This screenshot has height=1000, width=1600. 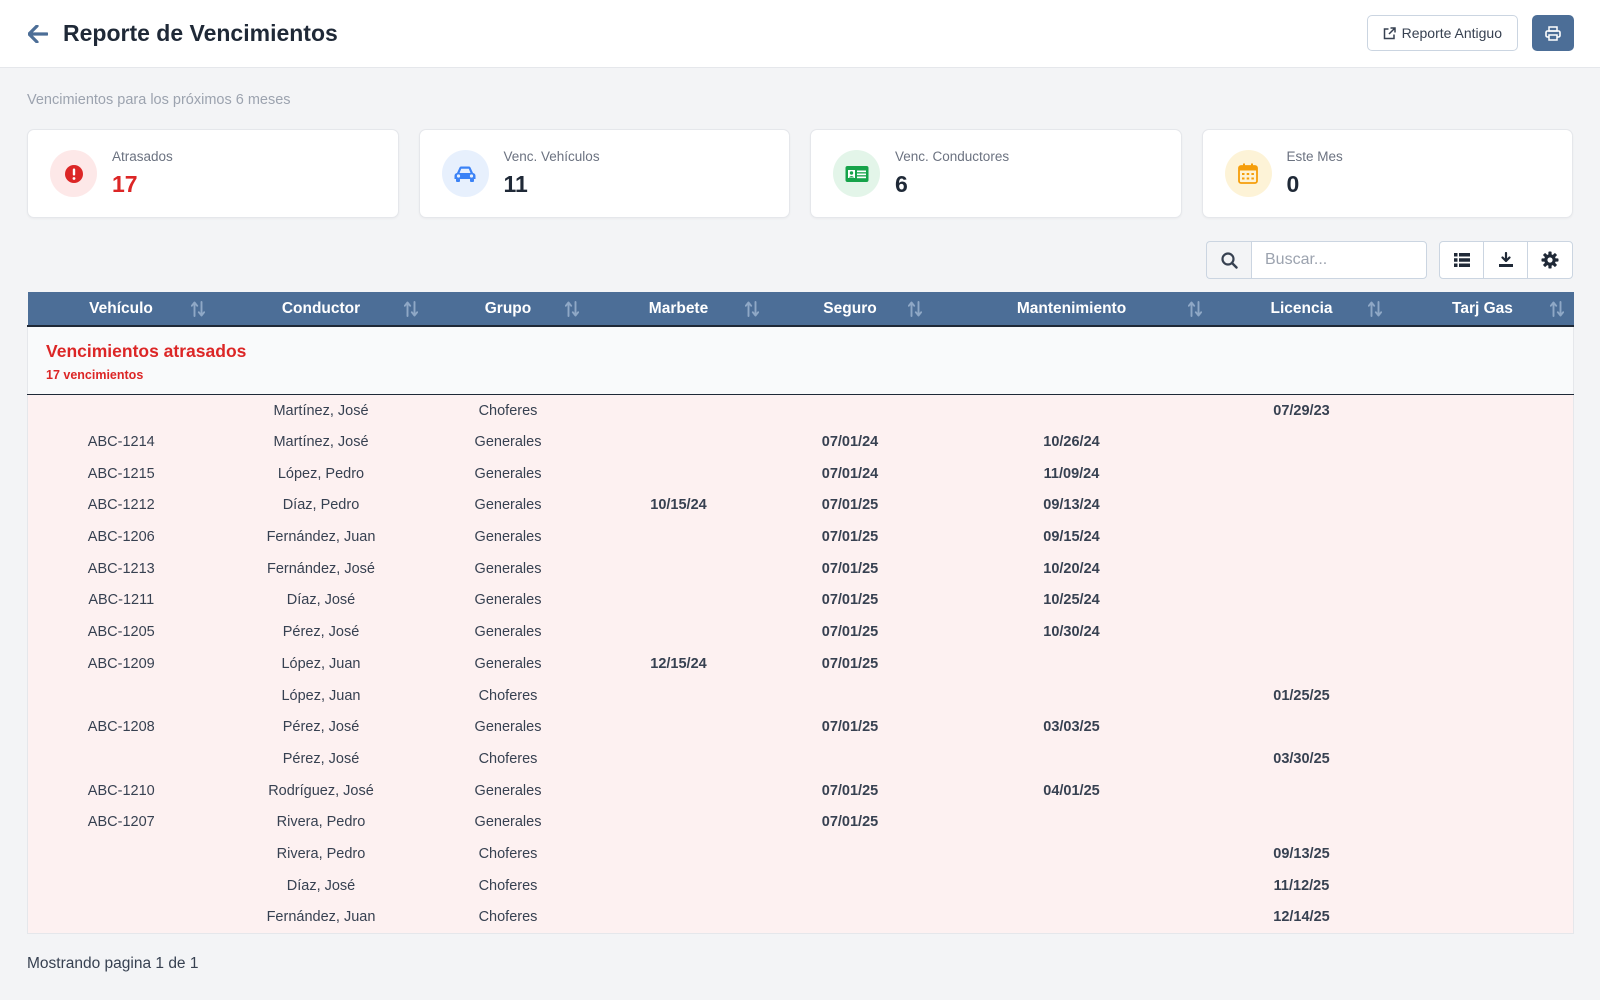 What do you see at coordinates (1482, 309) in the screenshot?
I see `column-header: Tarj Gas` at bounding box center [1482, 309].